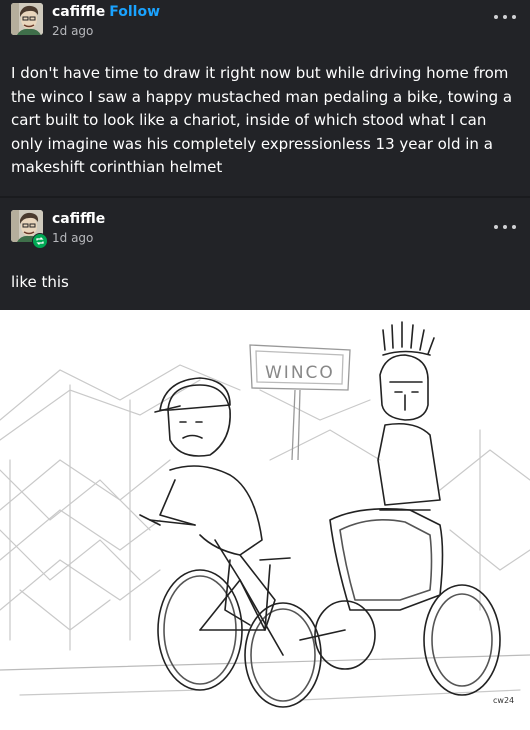  Describe the element at coordinates (78, 219) in the screenshot. I see `username: cafiffle` at that location.